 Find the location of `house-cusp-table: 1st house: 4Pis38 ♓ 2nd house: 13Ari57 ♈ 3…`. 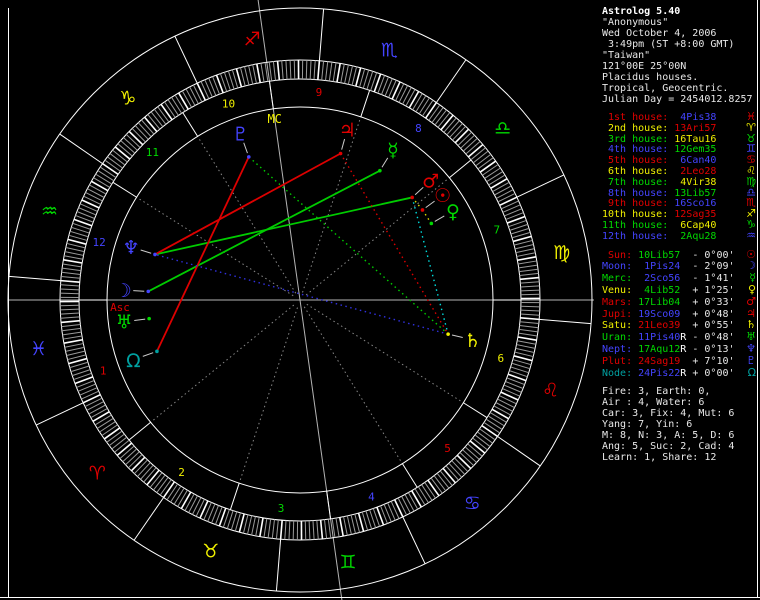

house-cusp-table: 1st house: 4Pis38 ♓ 2nd house: 13Ari57 ♈ 3… is located at coordinates (679, 176).